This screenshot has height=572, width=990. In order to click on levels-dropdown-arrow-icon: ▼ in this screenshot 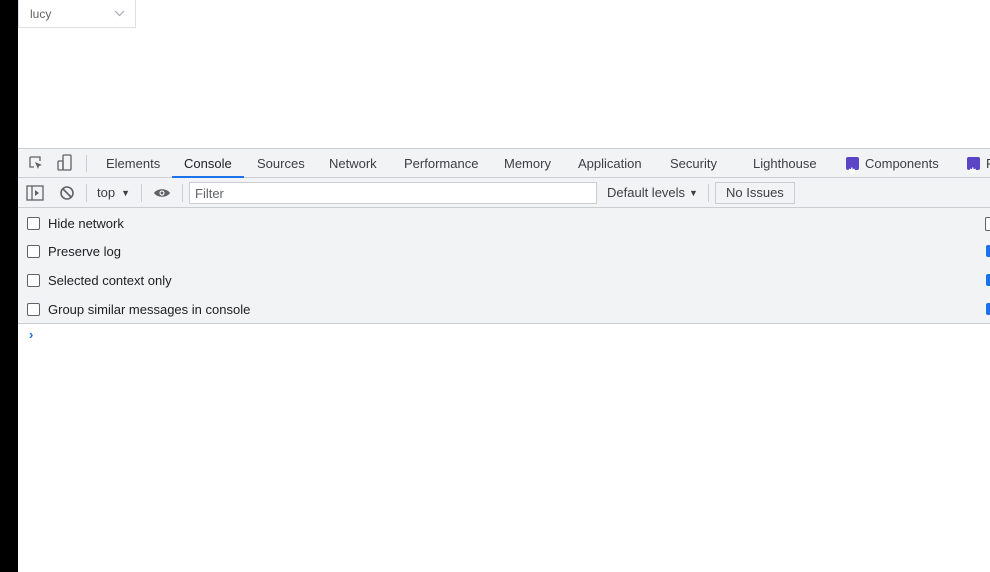, I will do `click(693, 193)`.